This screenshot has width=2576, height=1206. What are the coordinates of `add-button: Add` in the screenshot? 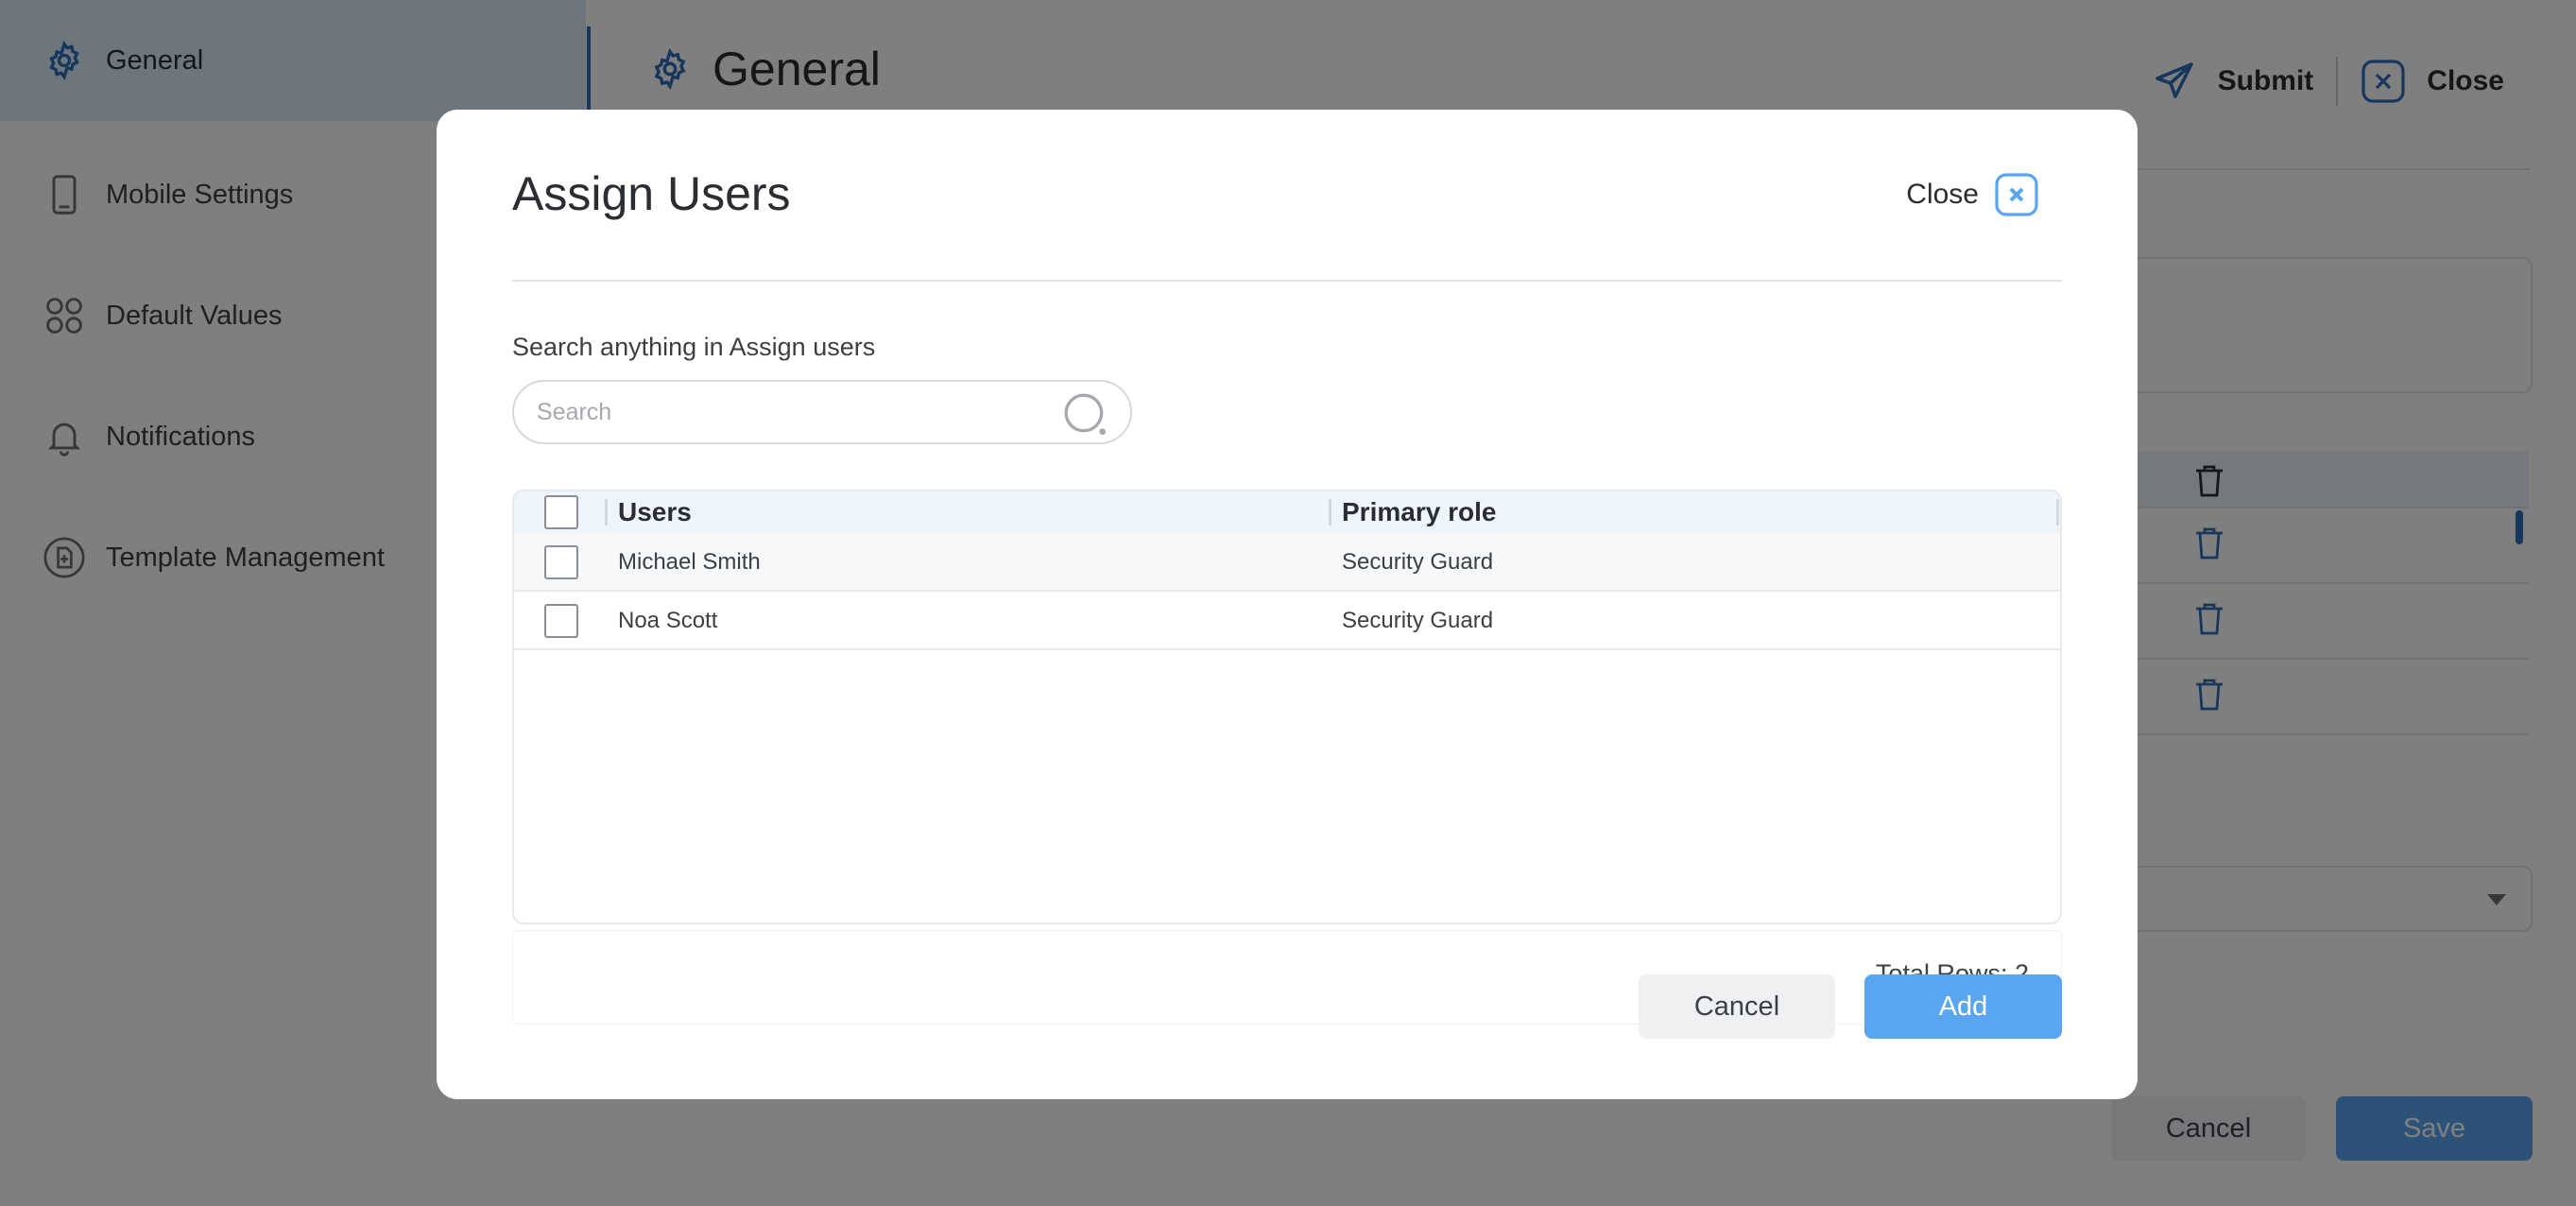 It's located at (1963, 1006).